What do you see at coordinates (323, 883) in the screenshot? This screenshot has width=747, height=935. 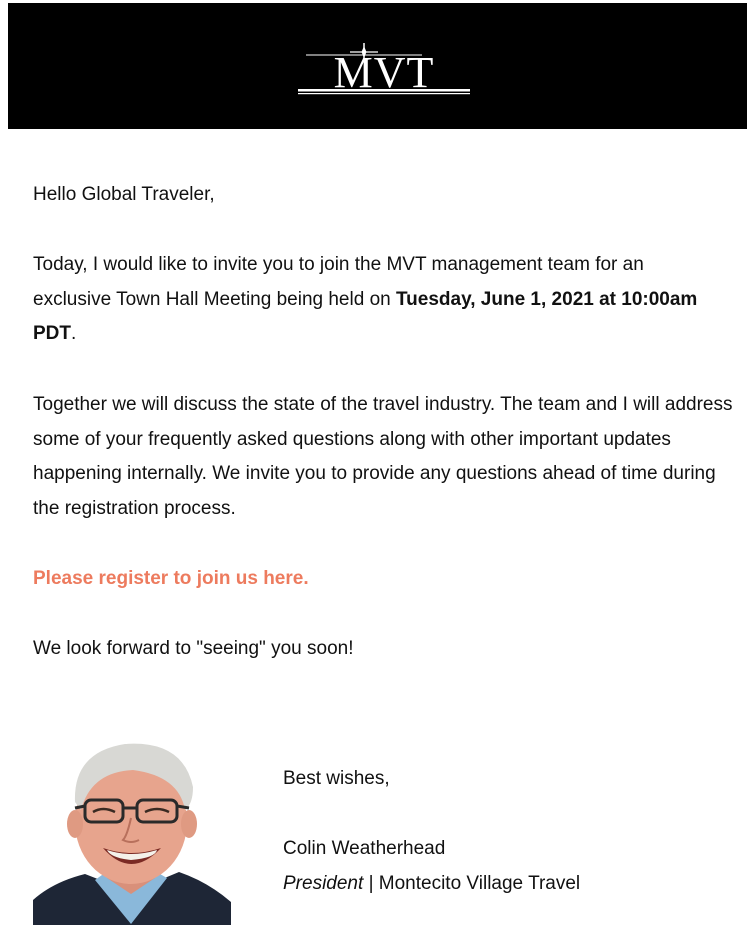 I see `signer-role: President` at bounding box center [323, 883].